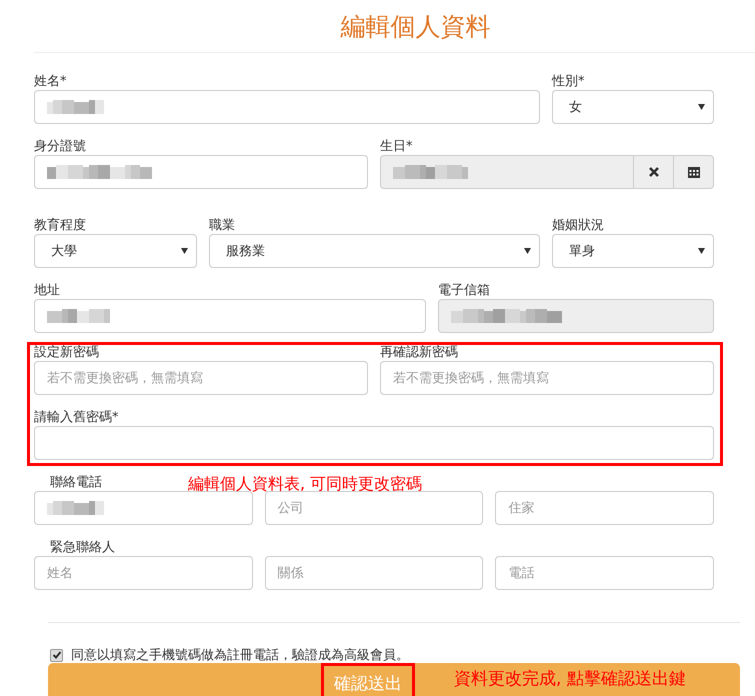  I want to click on input-field: 關係, so click(374, 573).